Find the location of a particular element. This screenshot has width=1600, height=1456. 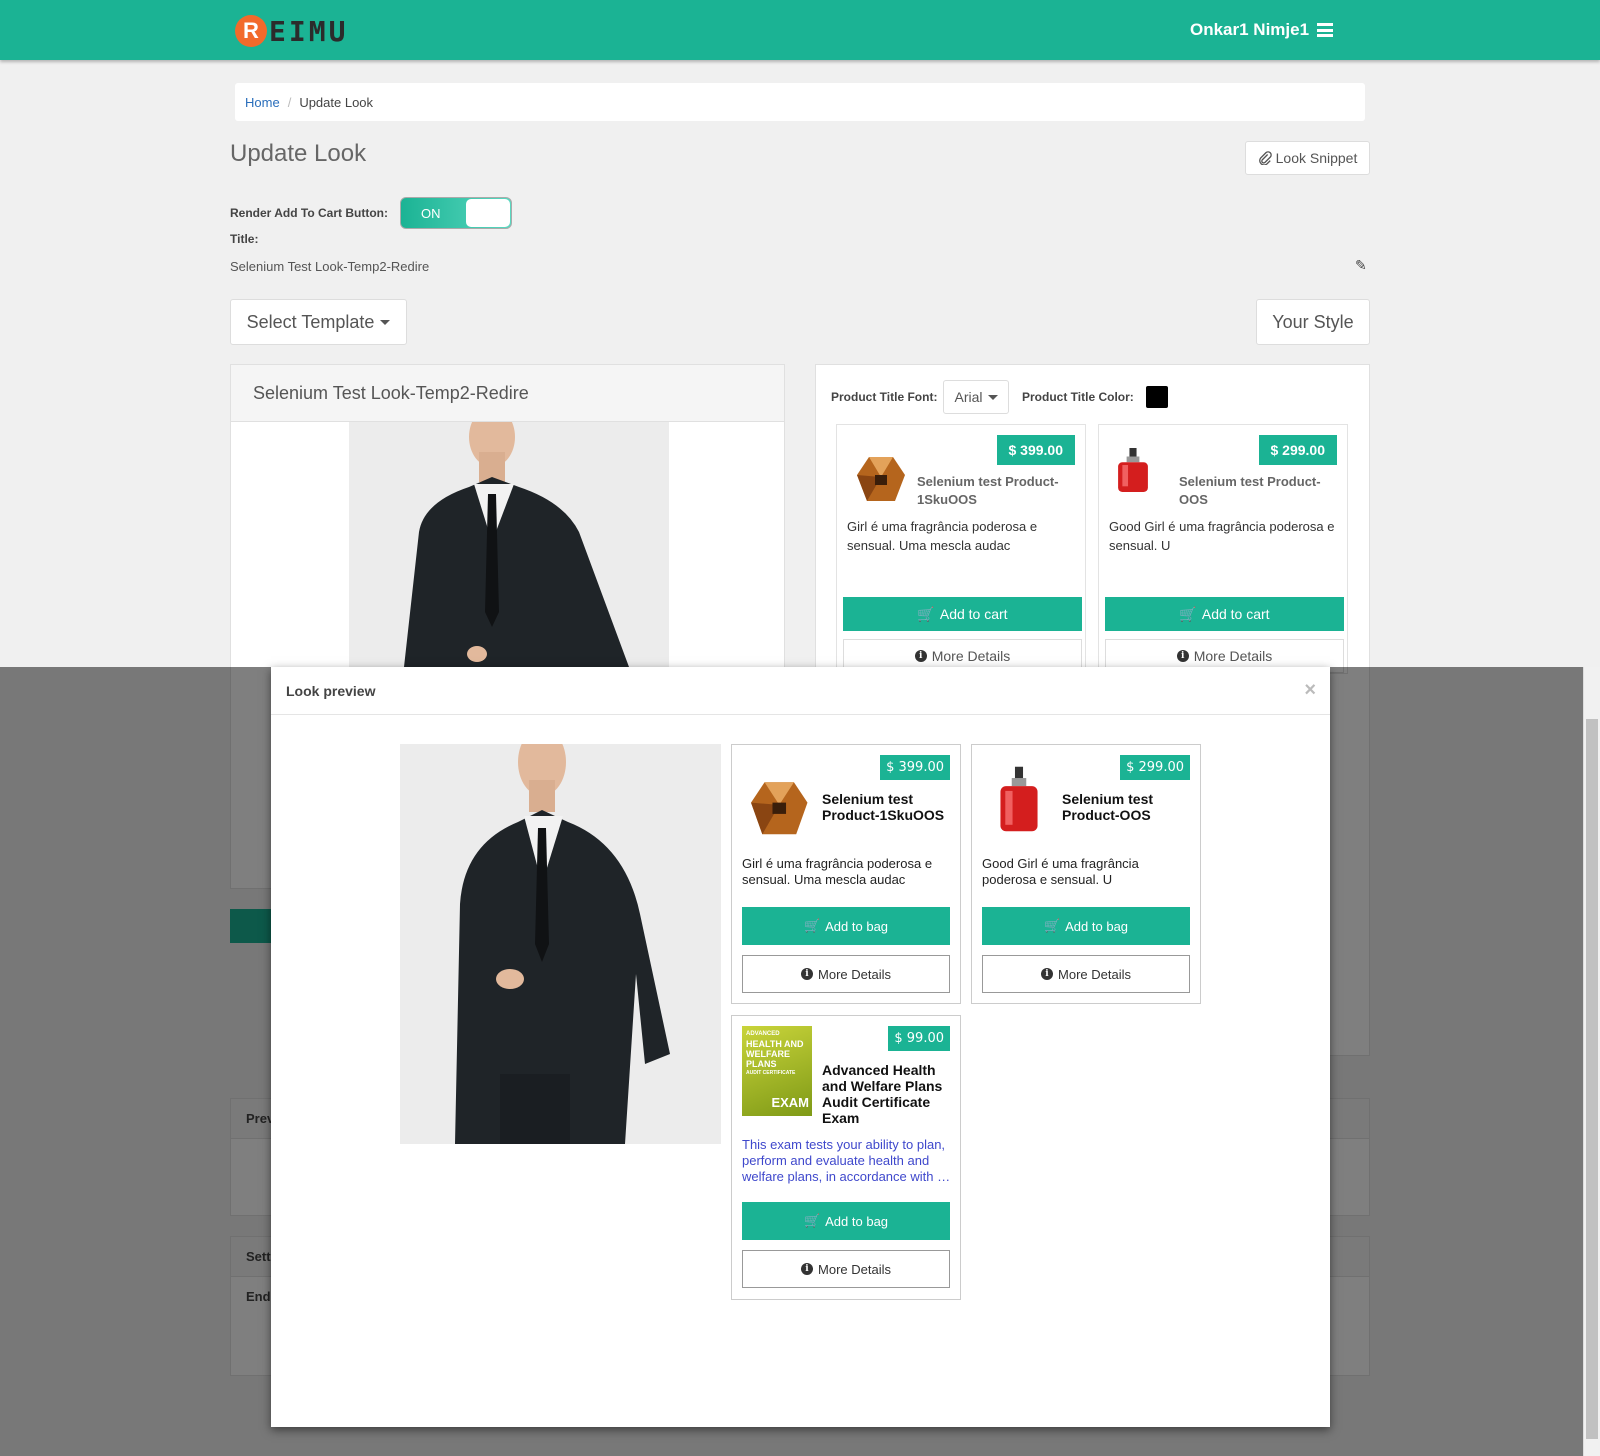

user-menu: Onkar1 Nimje1 is located at coordinates (1262, 30).